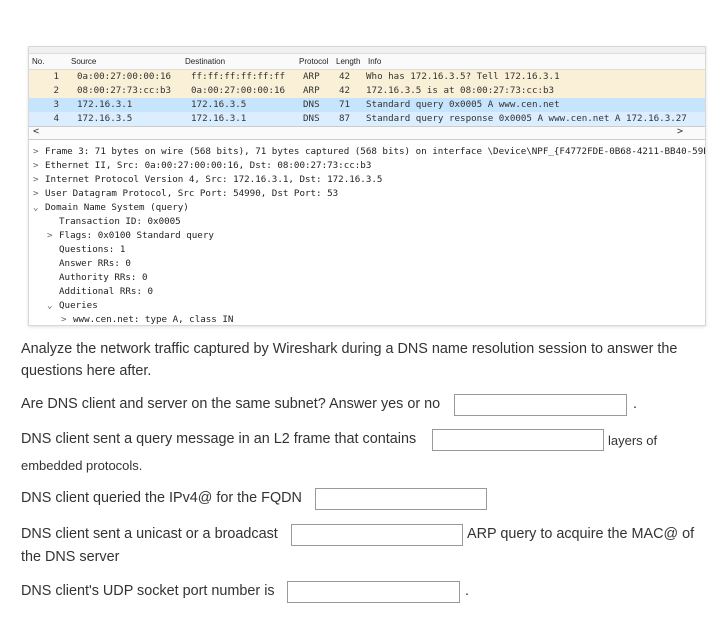  Describe the element at coordinates (367, 133) in the screenshot. I see `horizontal-scrollbar: < >` at that location.